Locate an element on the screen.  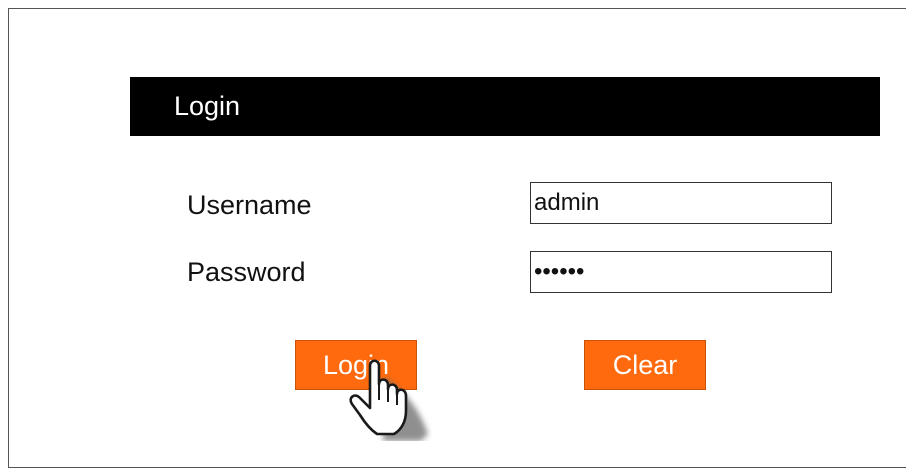
username-input is located at coordinates (681, 203).